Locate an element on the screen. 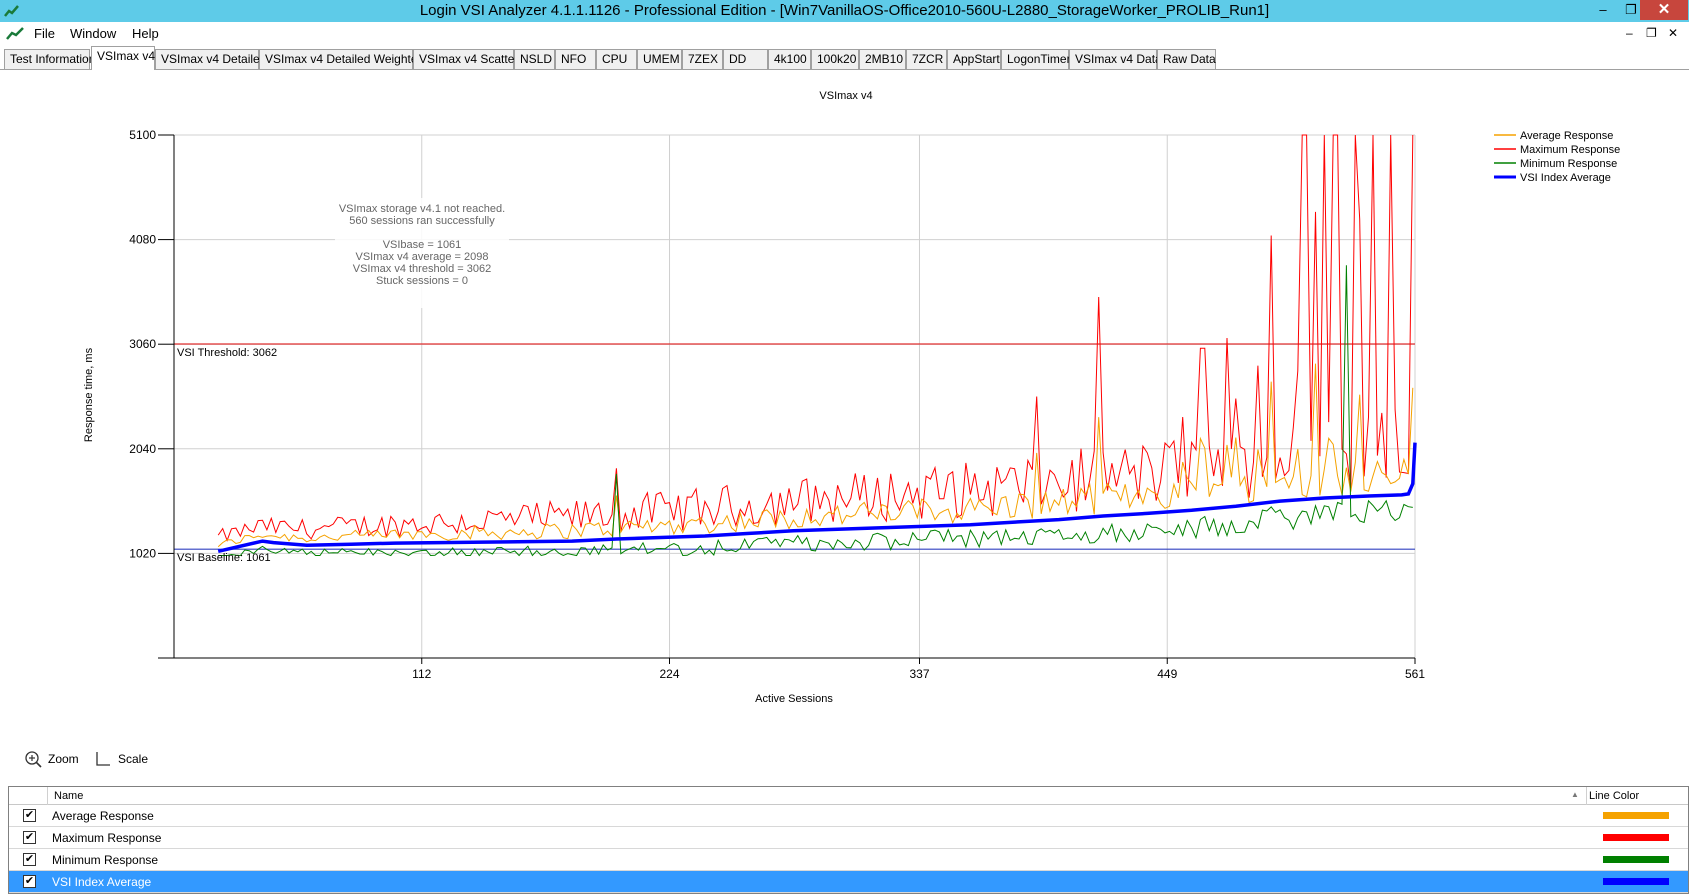 This screenshot has width=1689, height=894. menu-bar: File Window Help – ❐ ✕ is located at coordinates (844, 34).